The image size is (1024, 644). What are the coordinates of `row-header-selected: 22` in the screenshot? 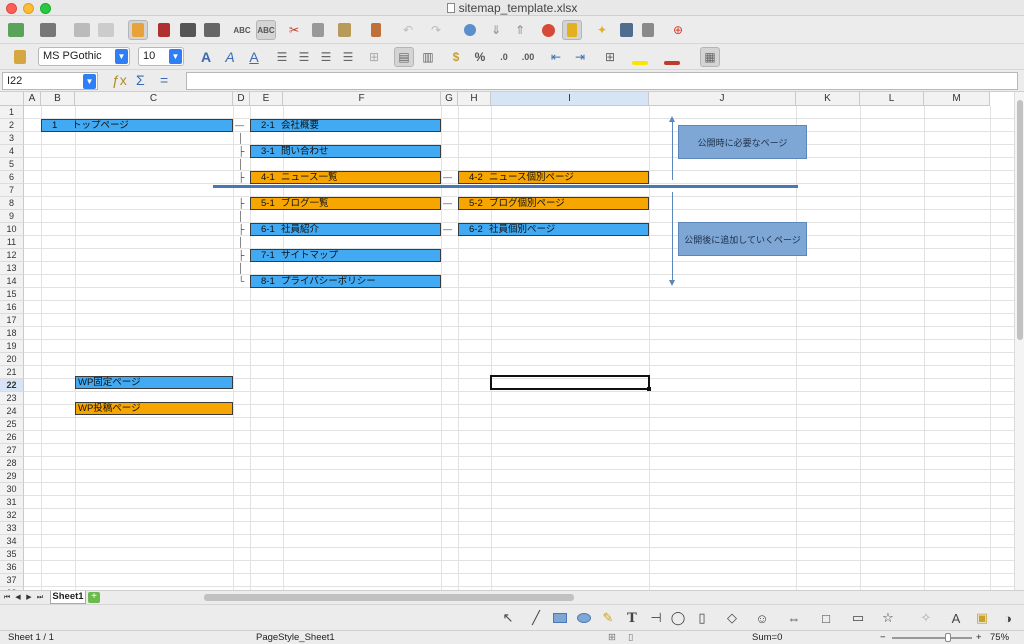 It's located at (12, 385).